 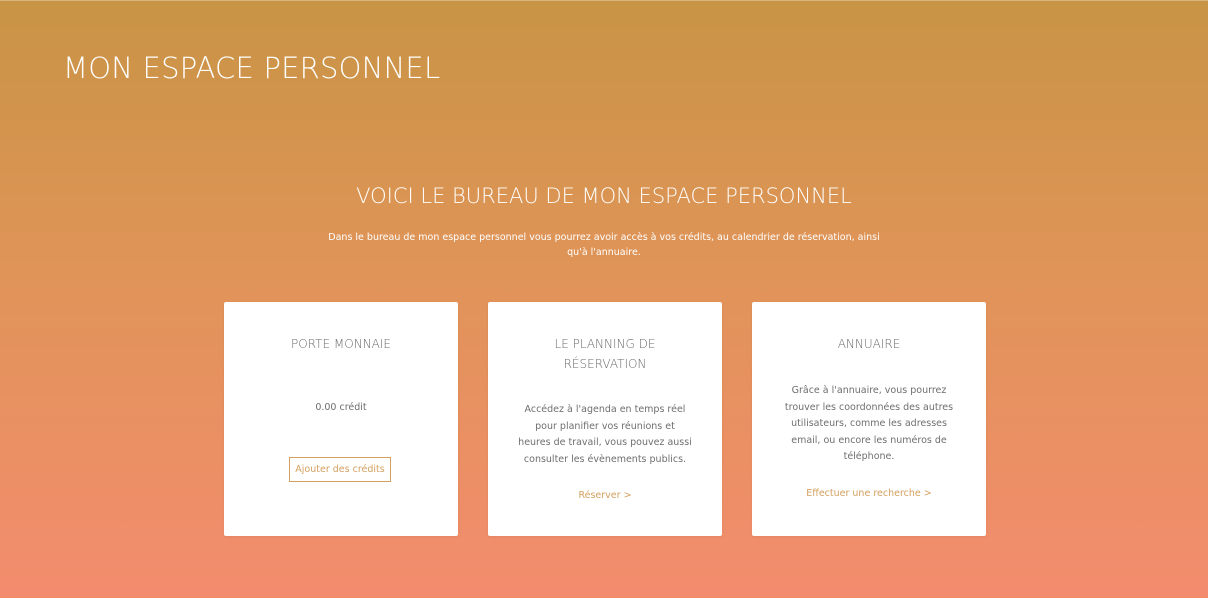 I want to click on search-link: Effectuer une recherche >, so click(x=869, y=493).